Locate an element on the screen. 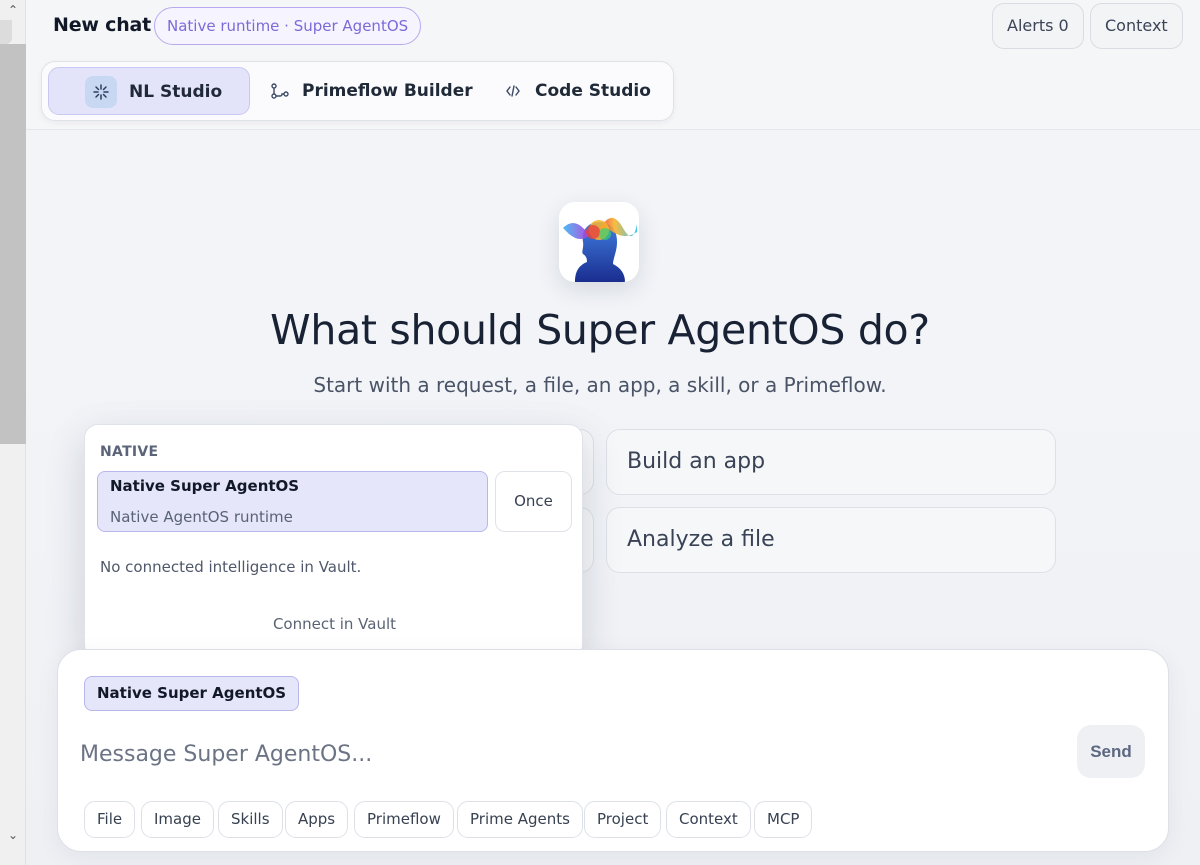 The height and width of the screenshot is (865, 1200). connect-vault-link: Connect in Vault is located at coordinates (334, 624).